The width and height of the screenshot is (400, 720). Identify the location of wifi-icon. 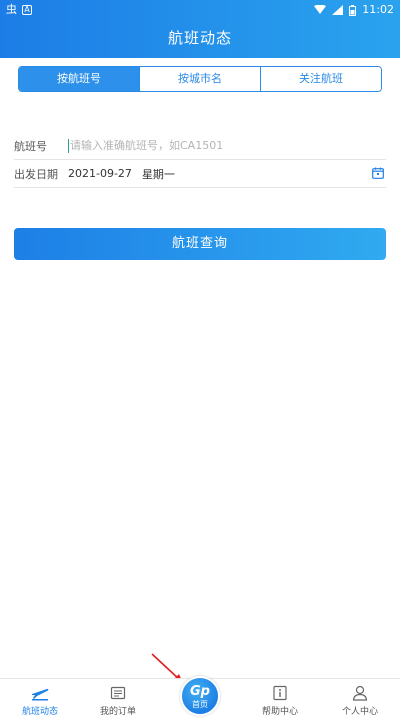
(320, 9).